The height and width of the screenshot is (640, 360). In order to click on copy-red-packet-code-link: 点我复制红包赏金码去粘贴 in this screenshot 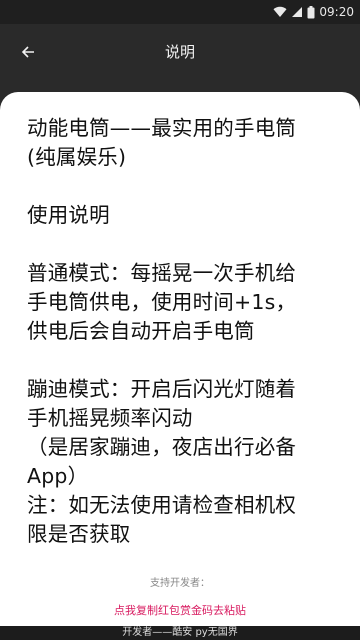, I will do `click(180, 610)`.